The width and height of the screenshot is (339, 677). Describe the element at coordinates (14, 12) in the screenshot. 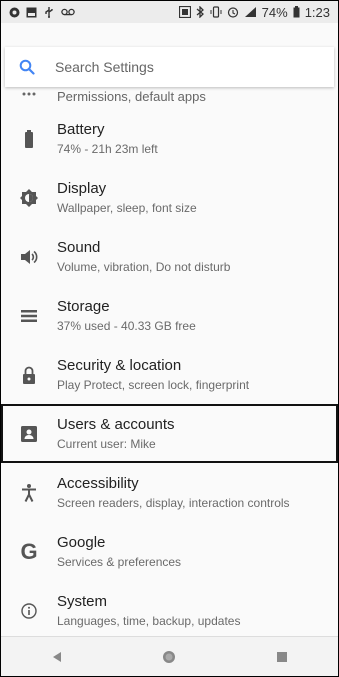

I see `notification-dot-icon` at that location.